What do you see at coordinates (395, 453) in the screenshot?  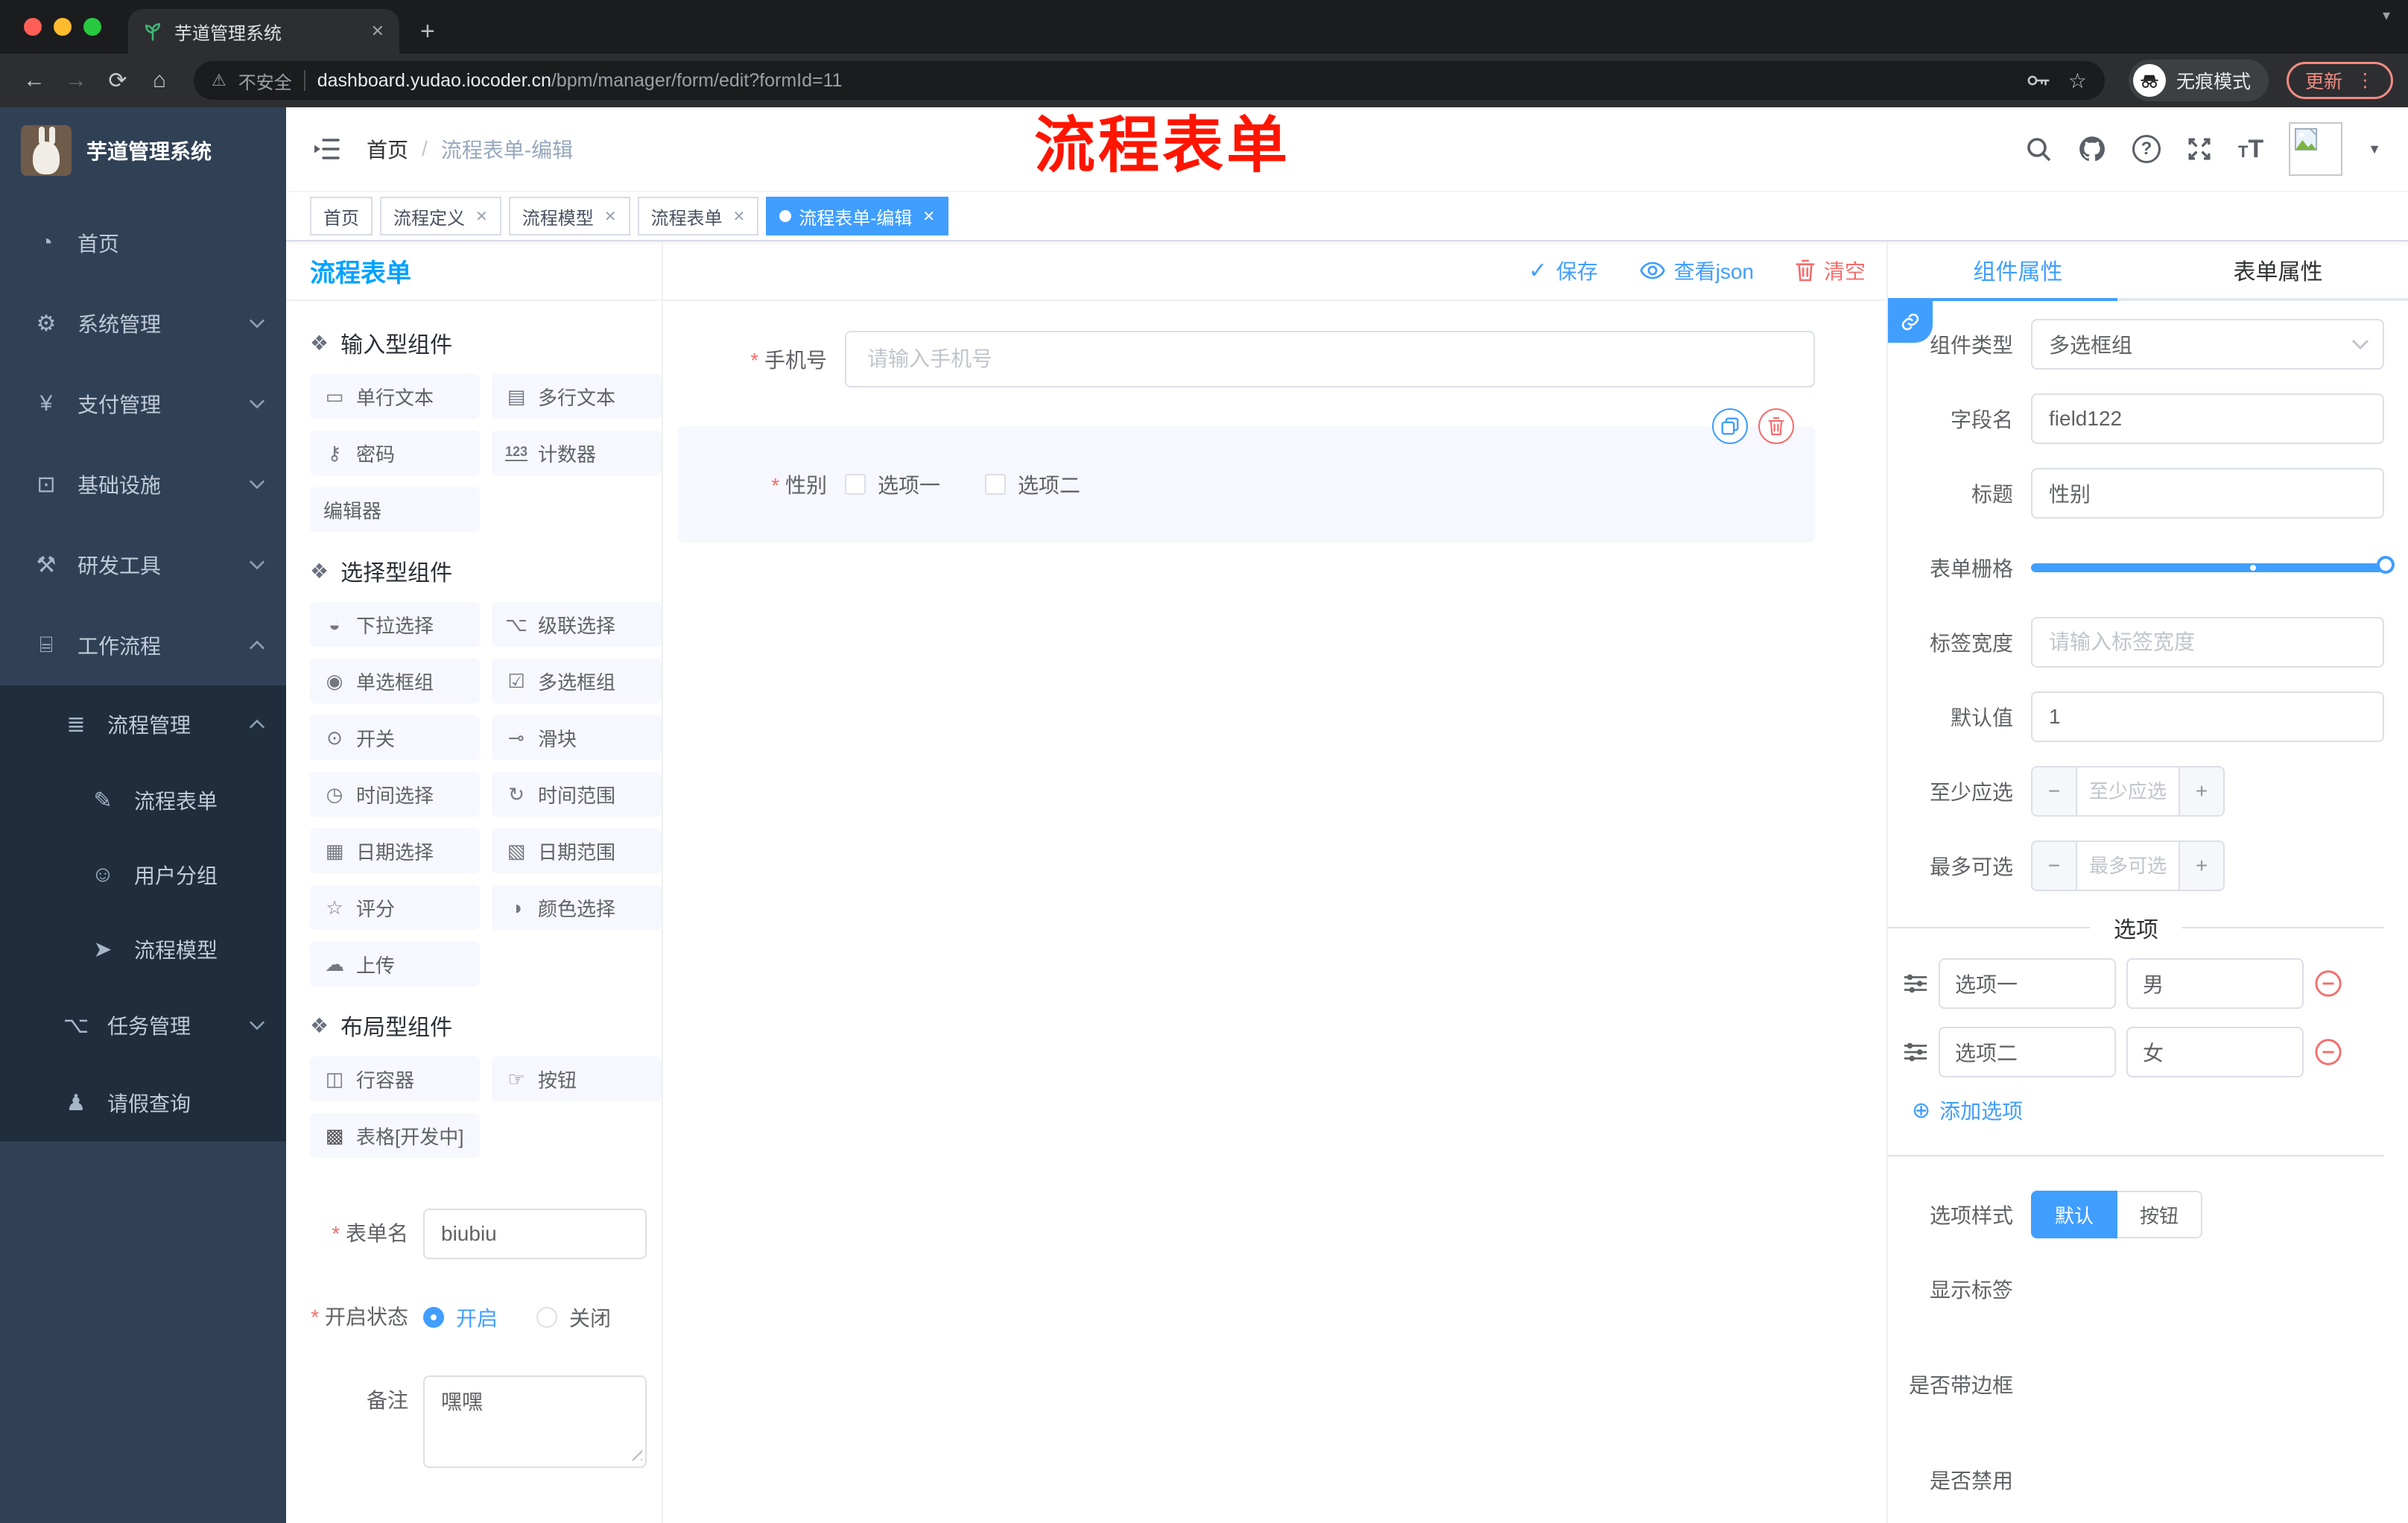 I see `palette-item-密码: ⚷ 密码` at bounding box center [395, 453].